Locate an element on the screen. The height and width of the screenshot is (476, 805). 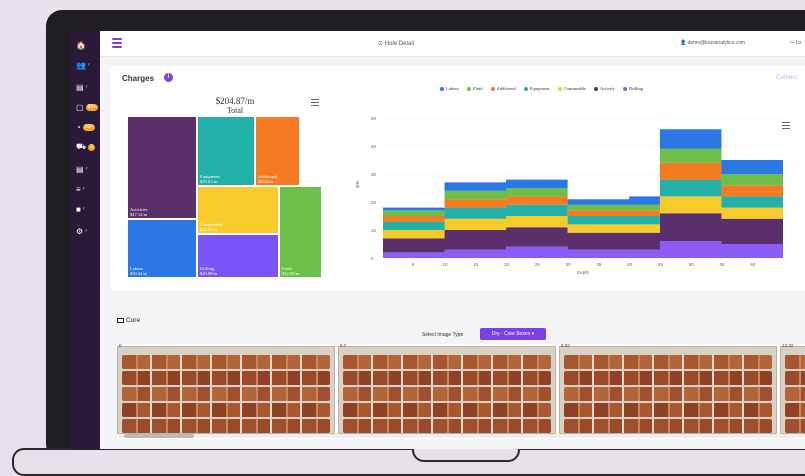
x-tick-label: 55 is located at coordinates (722, 264).